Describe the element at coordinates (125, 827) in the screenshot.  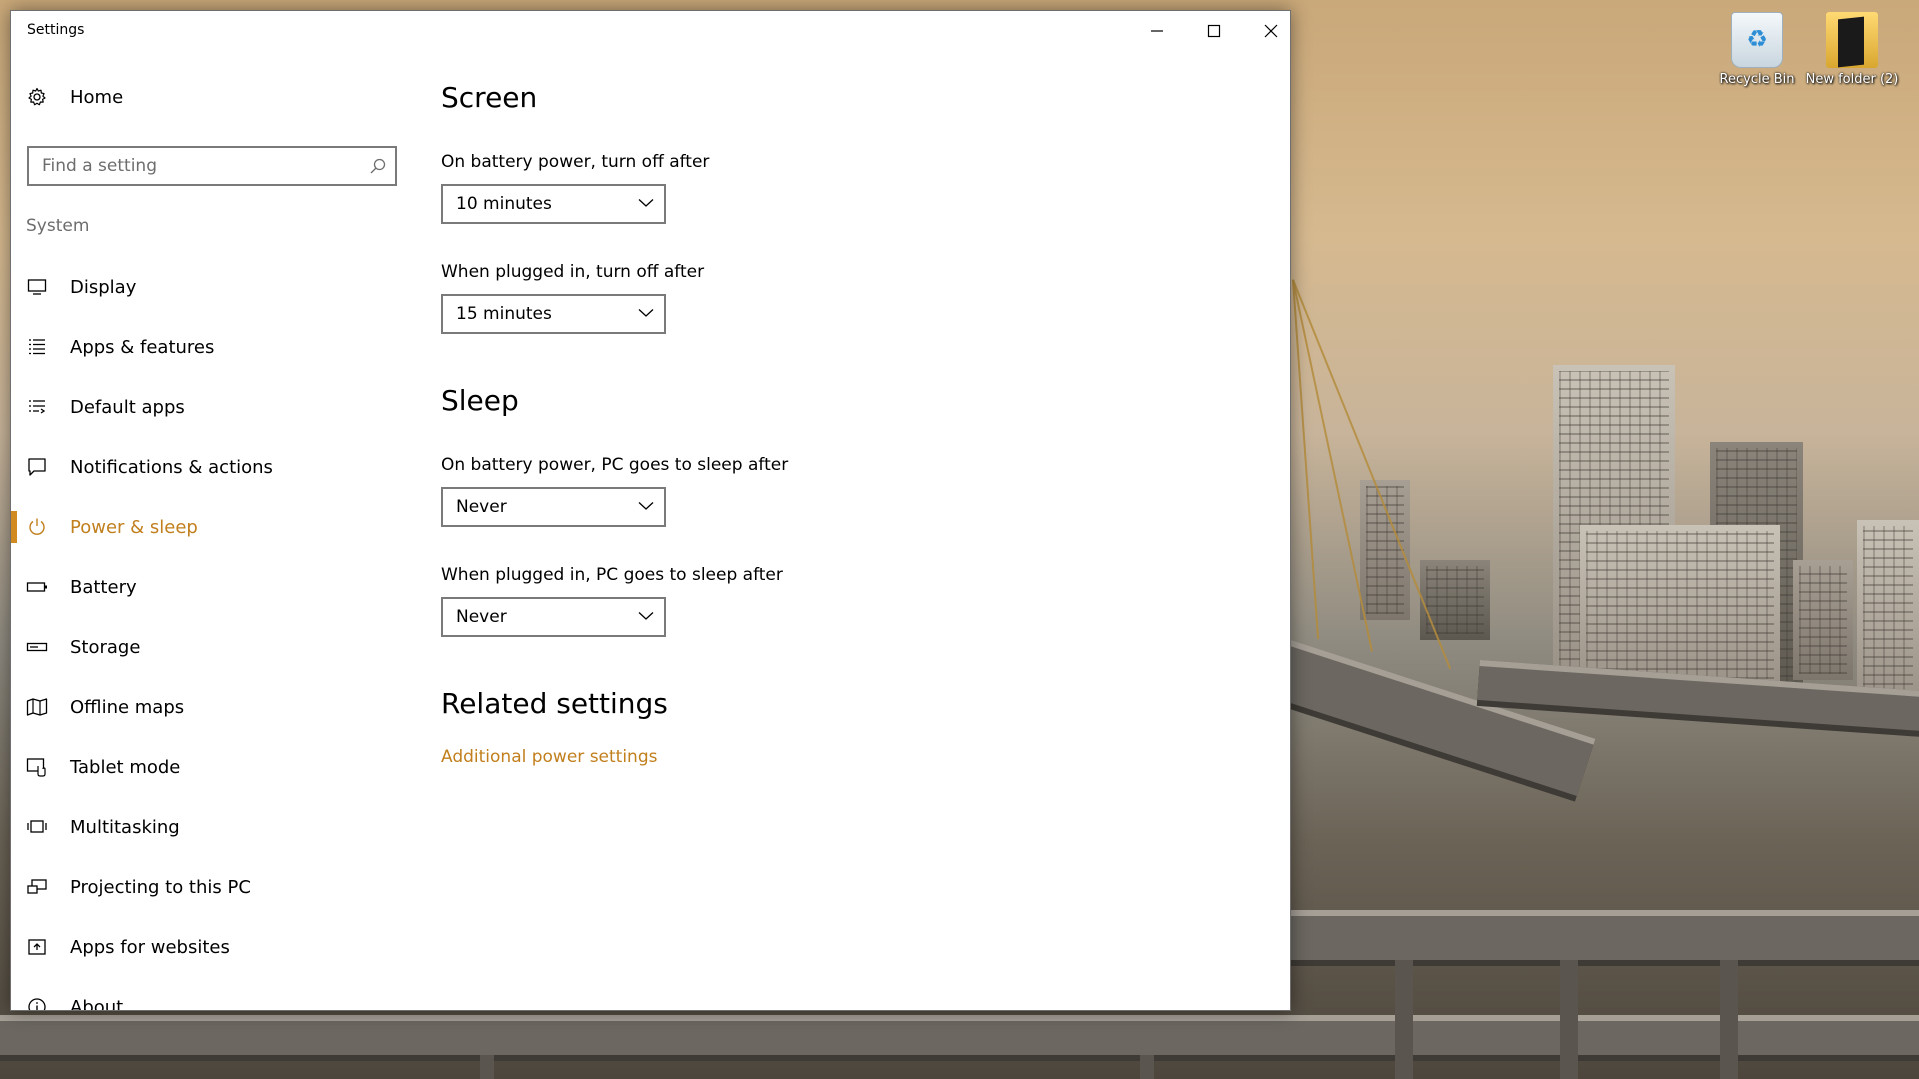
I see `sidebar-item-label: Multitasking` at that location.